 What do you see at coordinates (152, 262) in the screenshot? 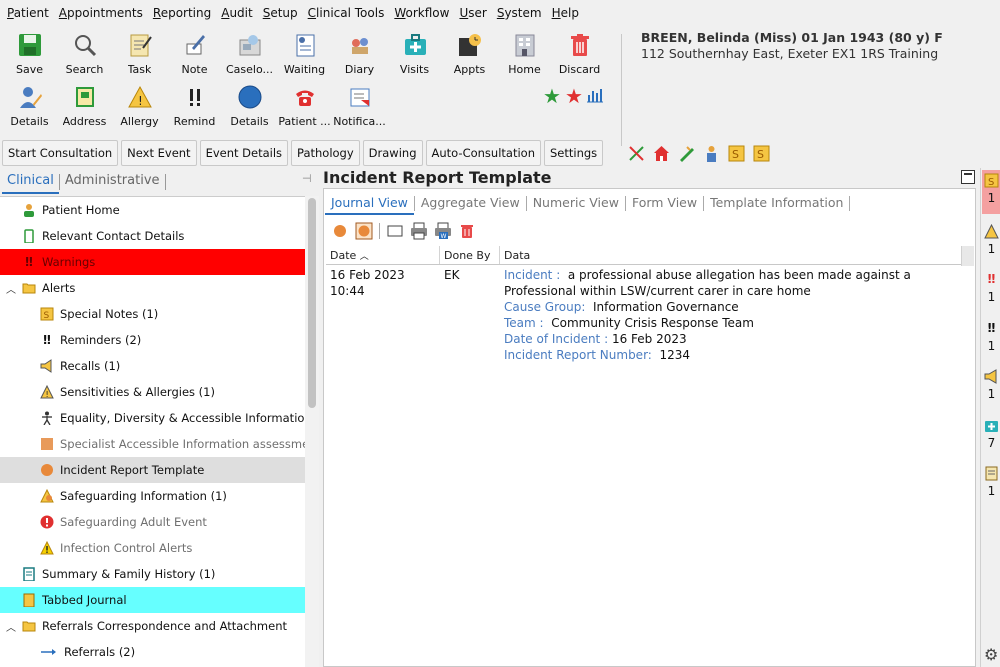
I see `tree-item-warnings: ‼ Warnings` at bounding box center [152, 262].